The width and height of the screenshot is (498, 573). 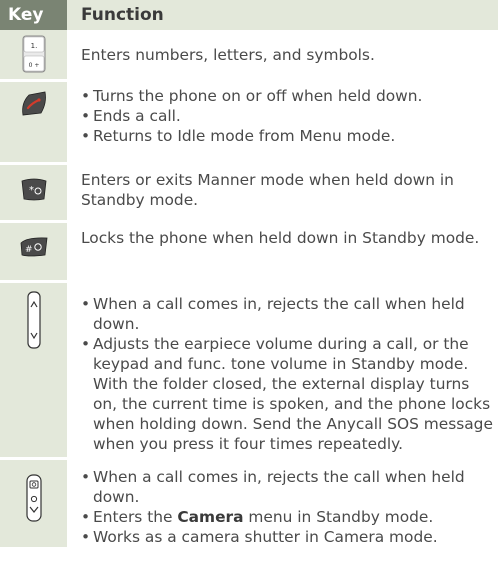 What do you see at coordinates (210, 516) in the screenshot?
I see `camera-menu-name: Camera` at bounding box center [210, 516].